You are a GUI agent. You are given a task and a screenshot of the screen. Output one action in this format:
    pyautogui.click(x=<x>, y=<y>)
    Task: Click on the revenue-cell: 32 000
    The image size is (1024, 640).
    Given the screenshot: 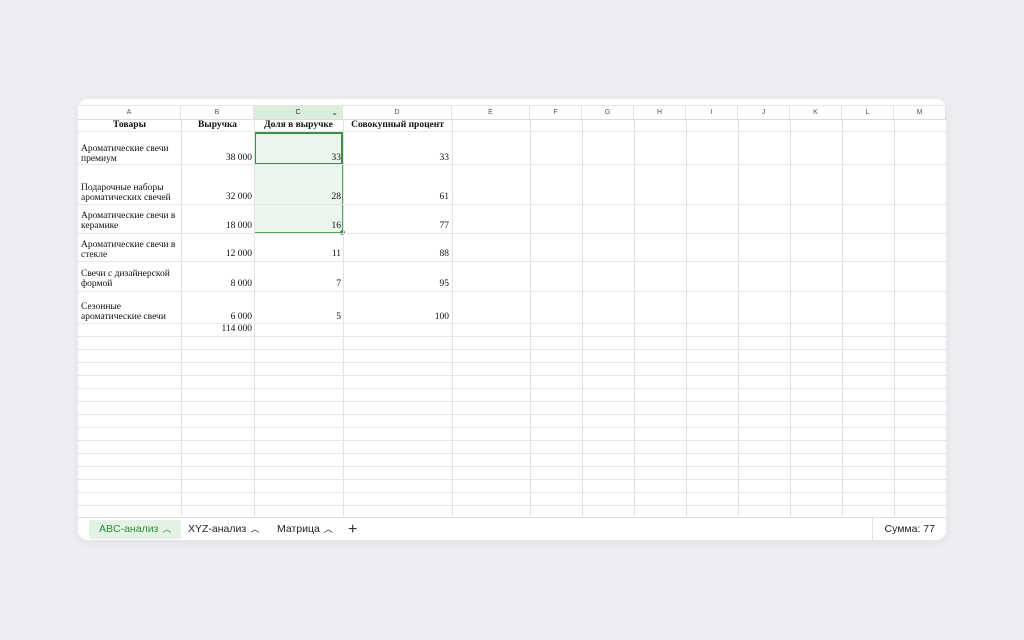 What is the action you would take?
    pyautogui.click(x=216, y=197)
    